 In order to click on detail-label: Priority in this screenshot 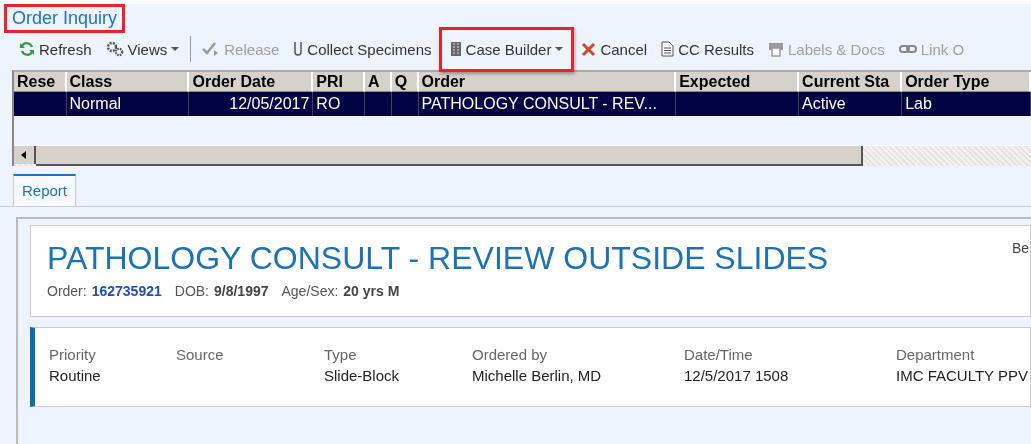, I will do `click(73, 354)`.